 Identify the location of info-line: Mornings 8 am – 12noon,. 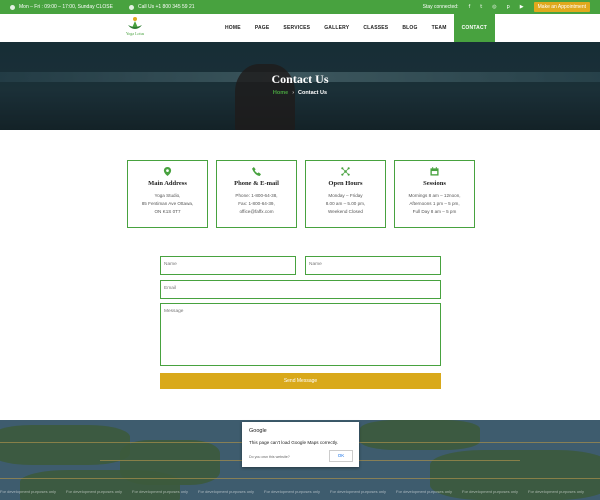
(434, 195).